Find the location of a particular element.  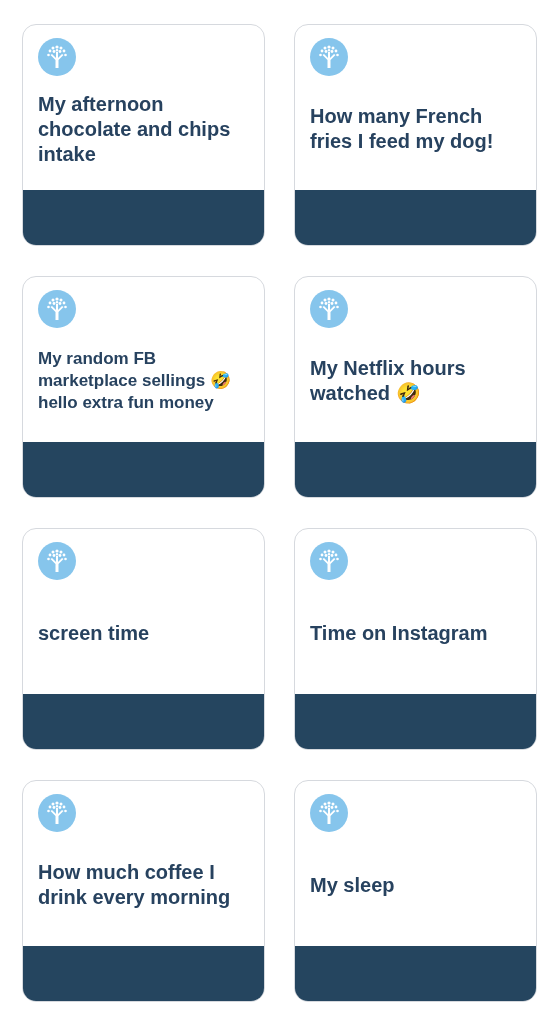

card-title: My afternoon chocolate and chips intake is located at coordinates (135, 129).